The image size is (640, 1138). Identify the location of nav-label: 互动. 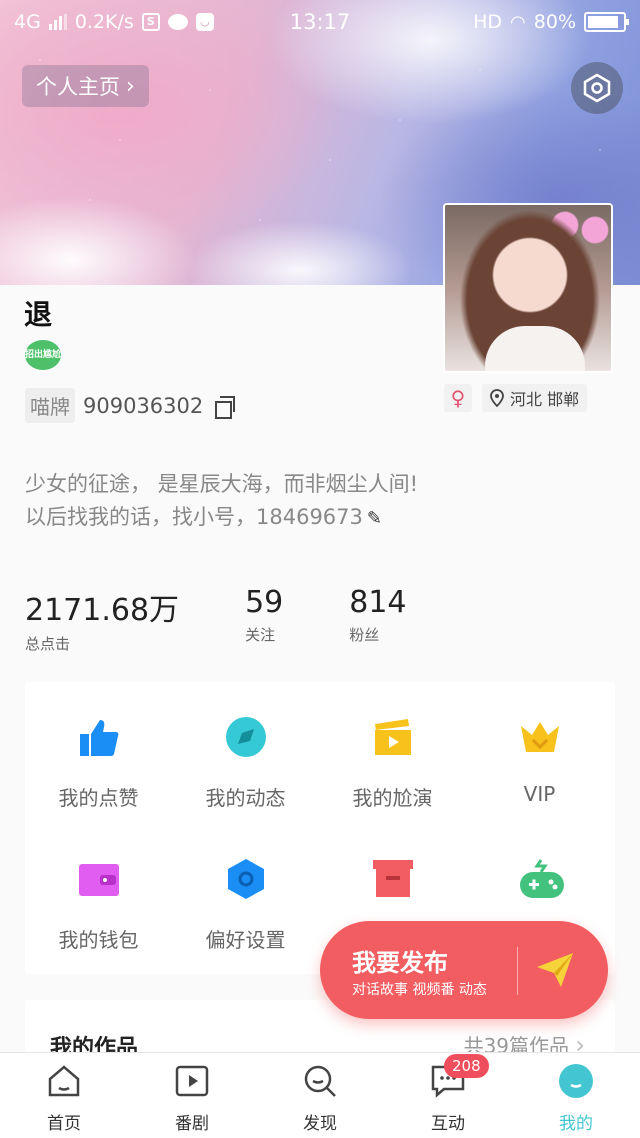
(448, 1124).